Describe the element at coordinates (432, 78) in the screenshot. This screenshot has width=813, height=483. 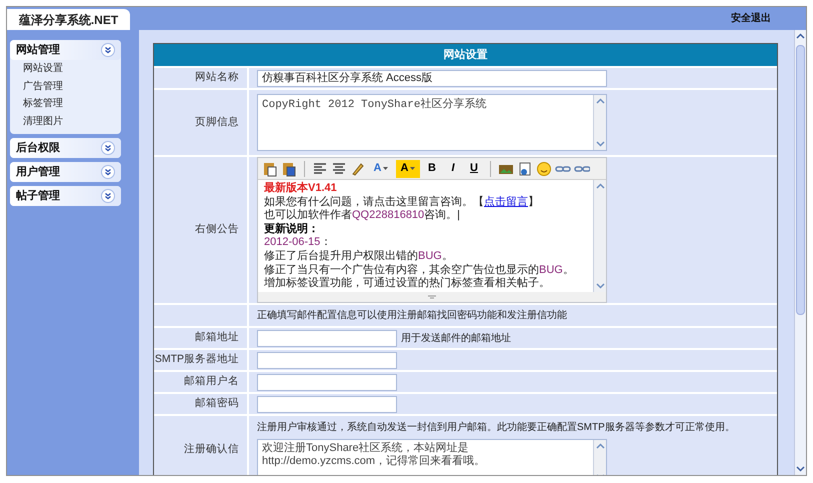
I see `text-field: 仿糗事百科社区分享系统 Access版` at that location.